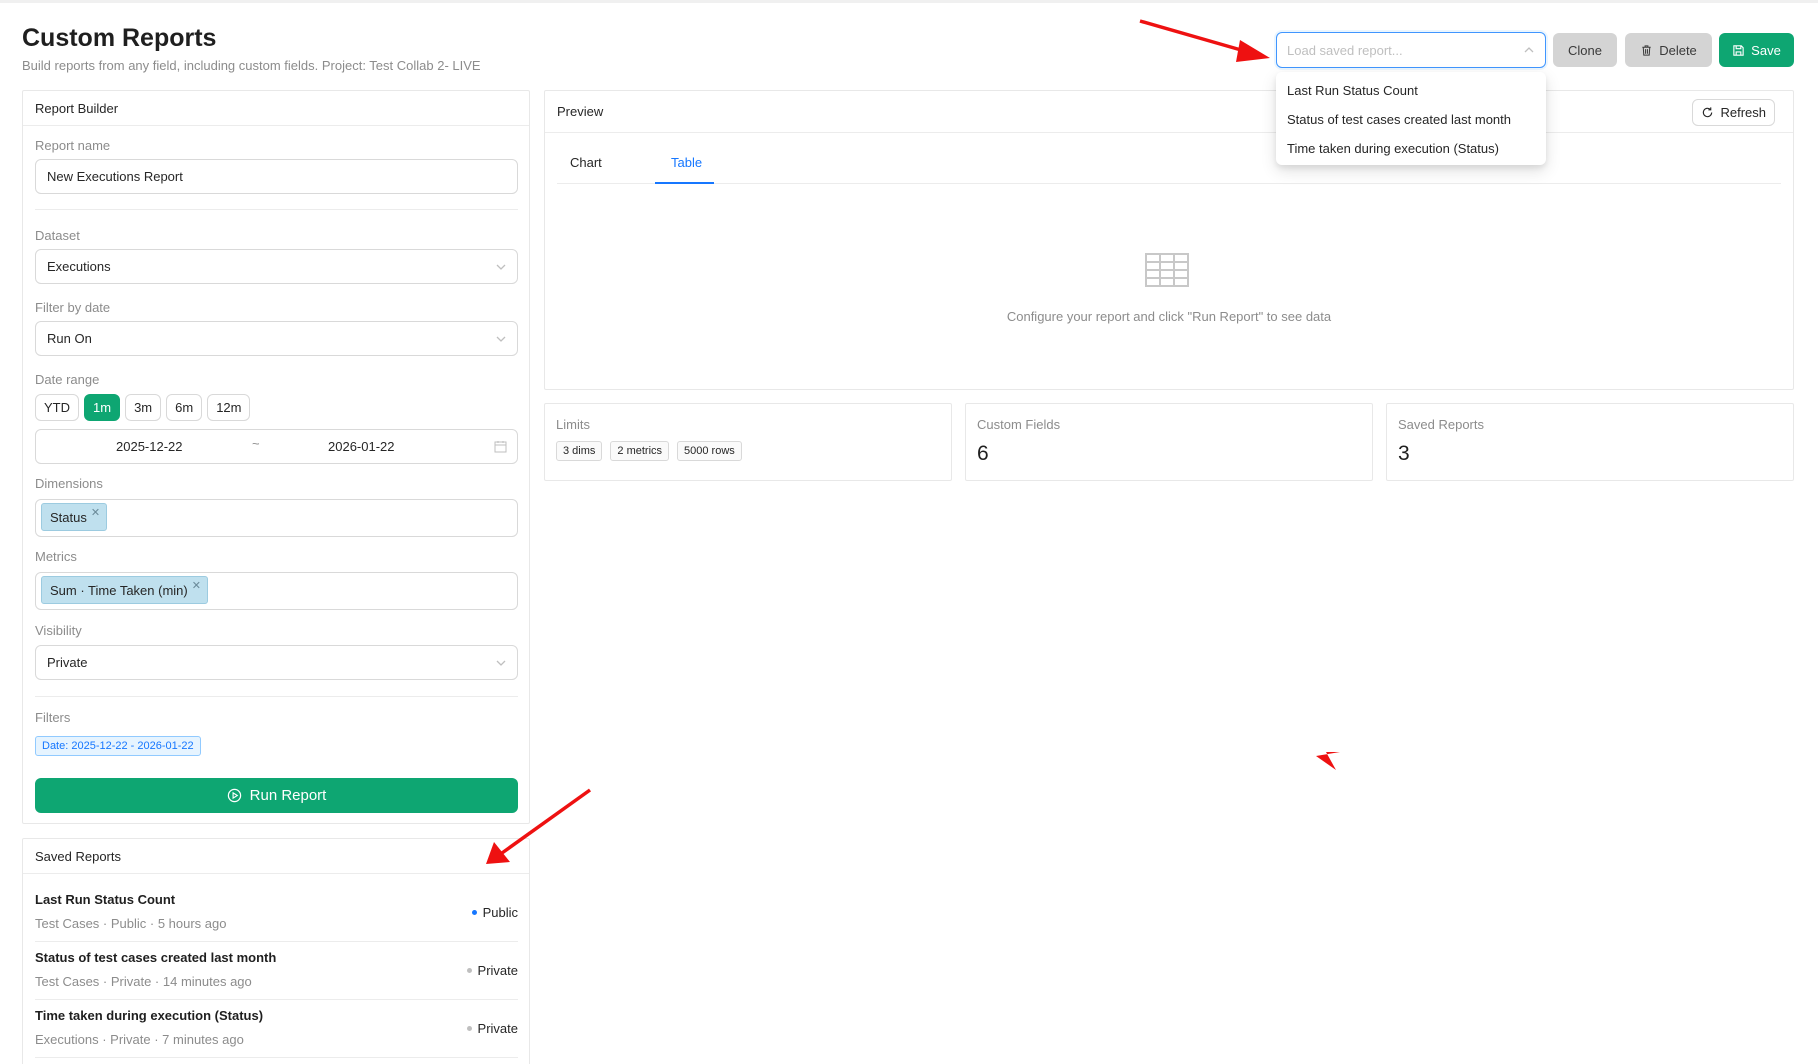 The image size is (1818, 1064). What do you see at coordinates (1708, 112) in the screenshot?
I see `refresh-icon` at bounding box center [1708, 112].